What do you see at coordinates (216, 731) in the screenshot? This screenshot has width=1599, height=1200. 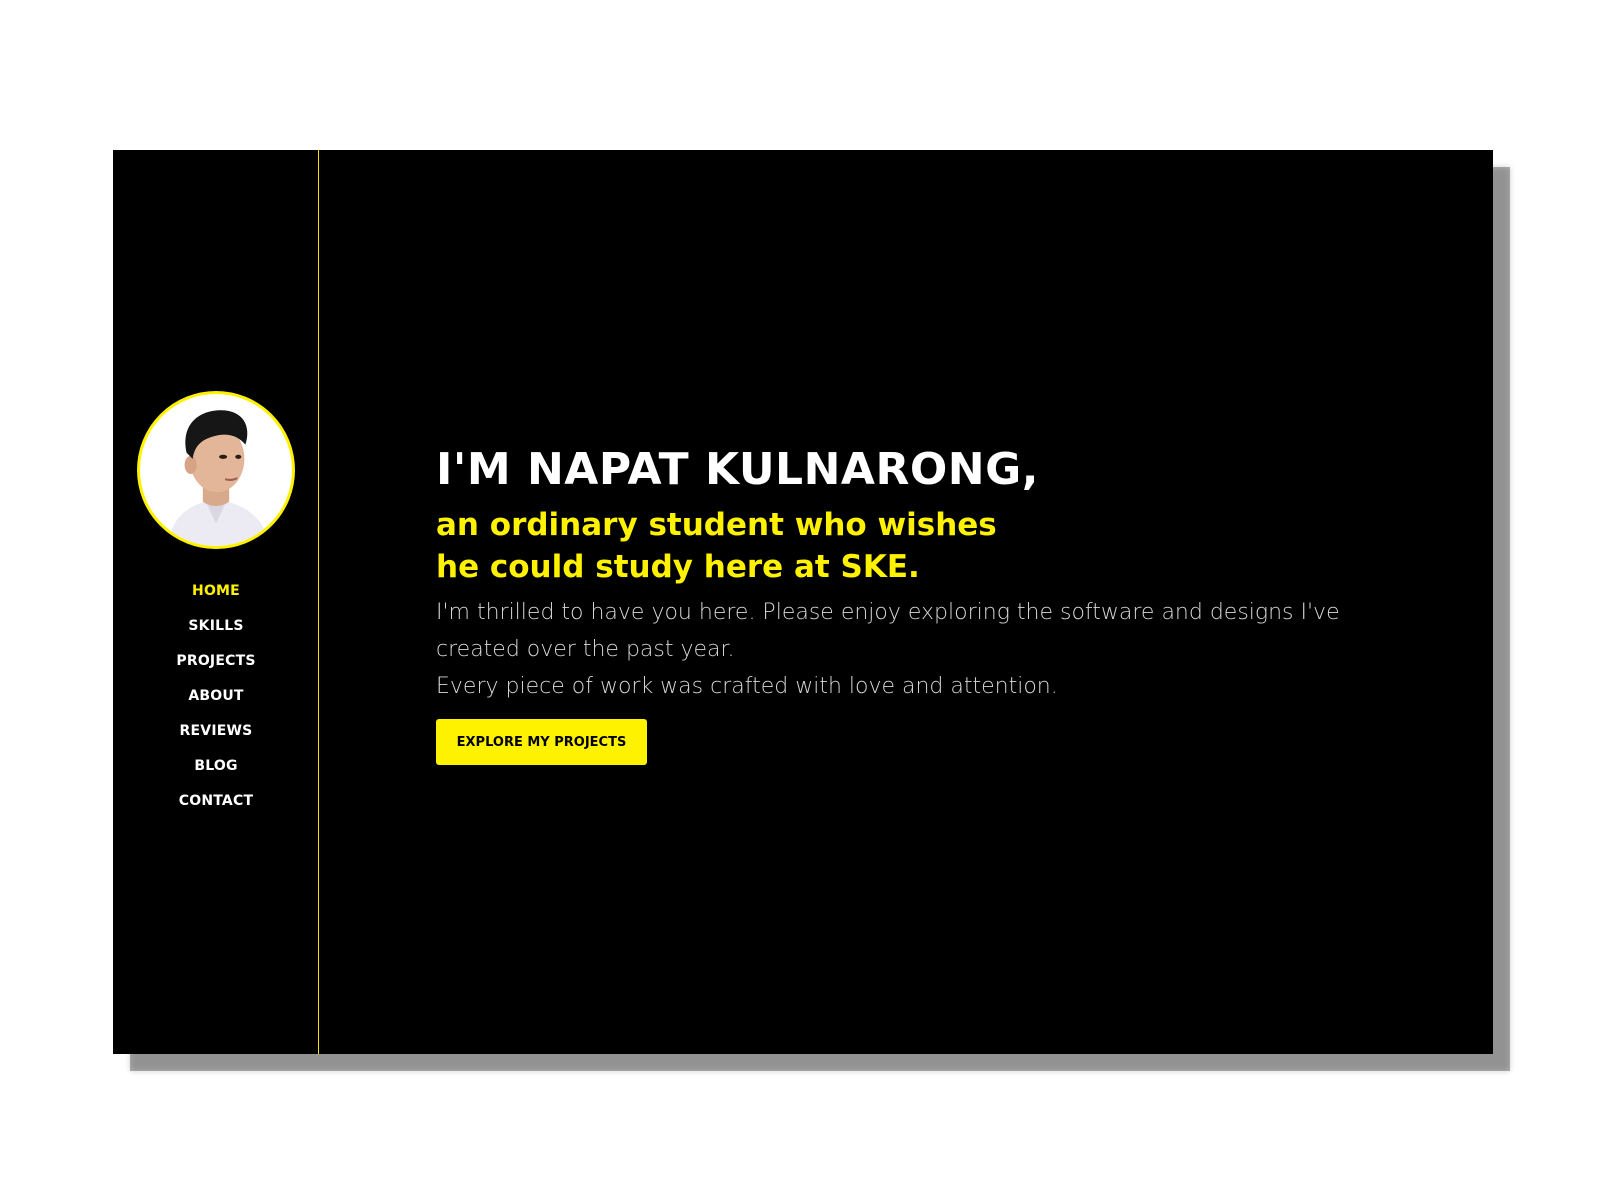 I see `nav-item-reviews: REVIEWS` at bounding box center [216, 731].